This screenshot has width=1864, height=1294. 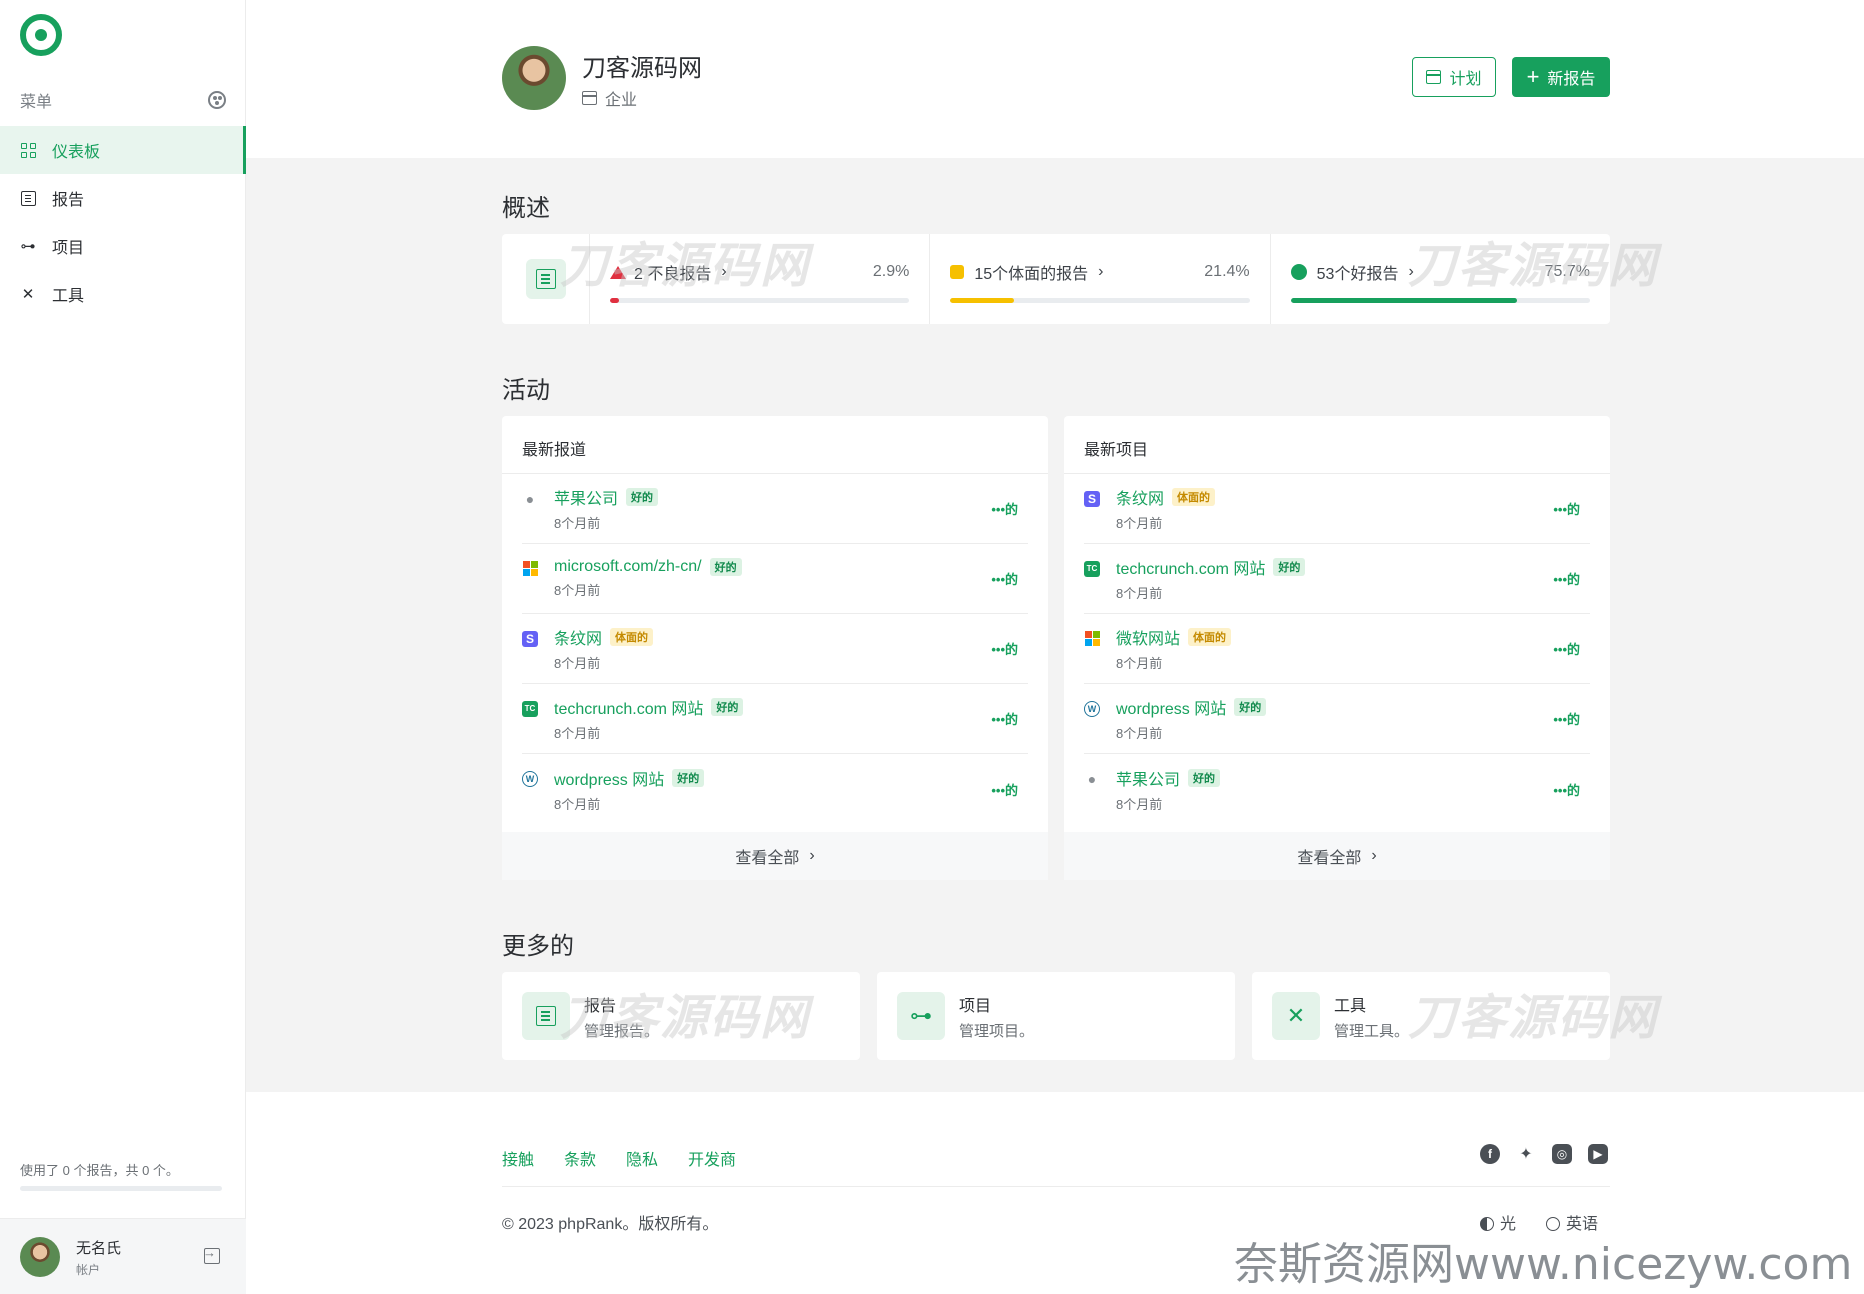 What do you see at coordinates (600, 1006) in the screenshot?
I see `more-card-title: 报告` at bounding box center [600, 1006].